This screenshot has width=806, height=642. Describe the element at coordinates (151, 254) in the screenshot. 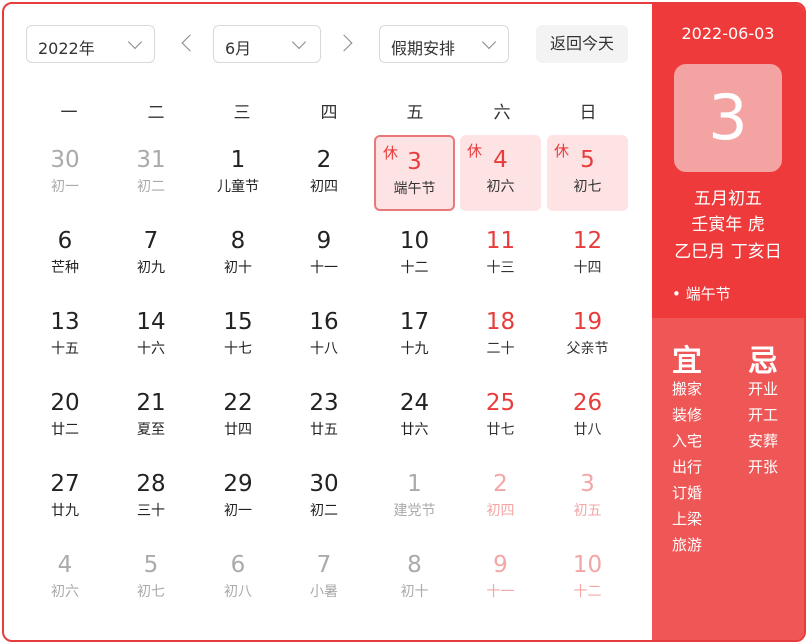

I see `day-cell: 7 初九` at that location.